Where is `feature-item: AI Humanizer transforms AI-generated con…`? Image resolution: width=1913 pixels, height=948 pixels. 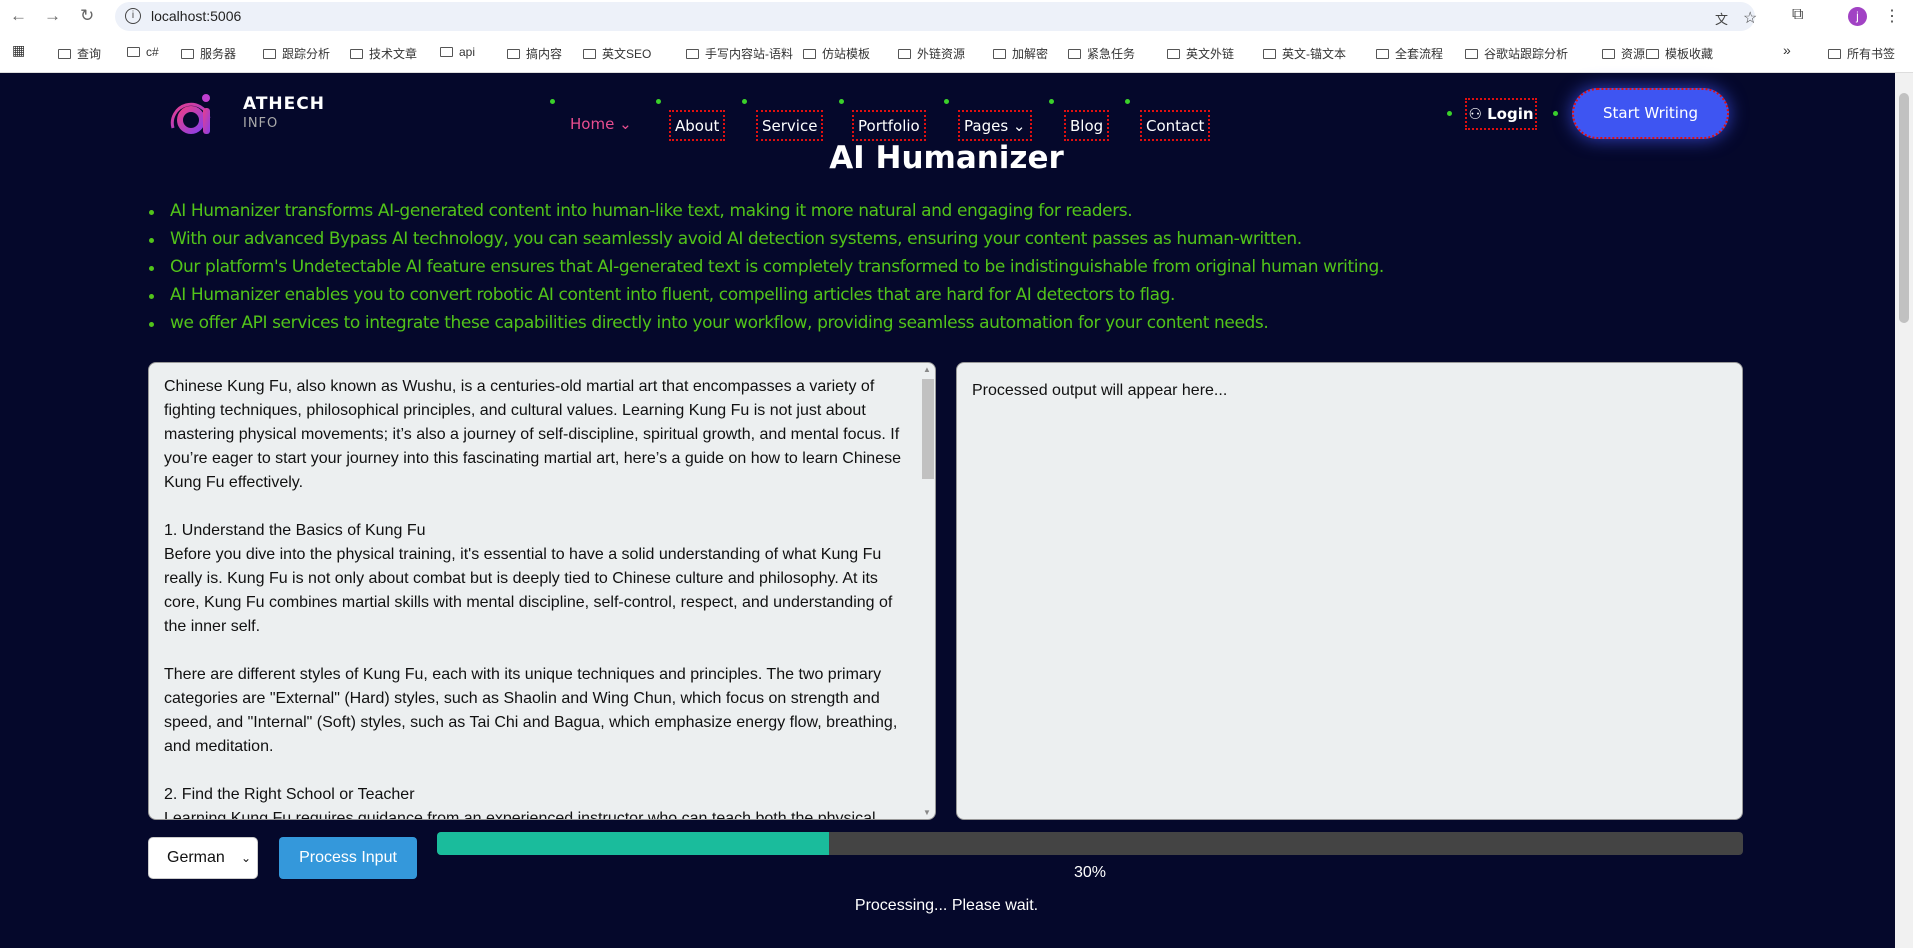
feature-item: AI Humanizer transforms AI-generated con… is located at coordinates (766, 215).